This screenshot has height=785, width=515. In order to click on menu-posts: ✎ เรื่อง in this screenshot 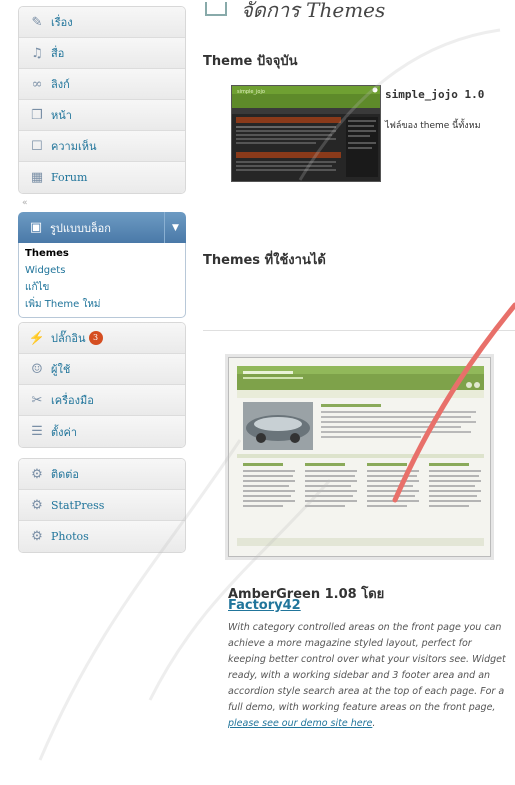, I will do `click(102, 22)`.